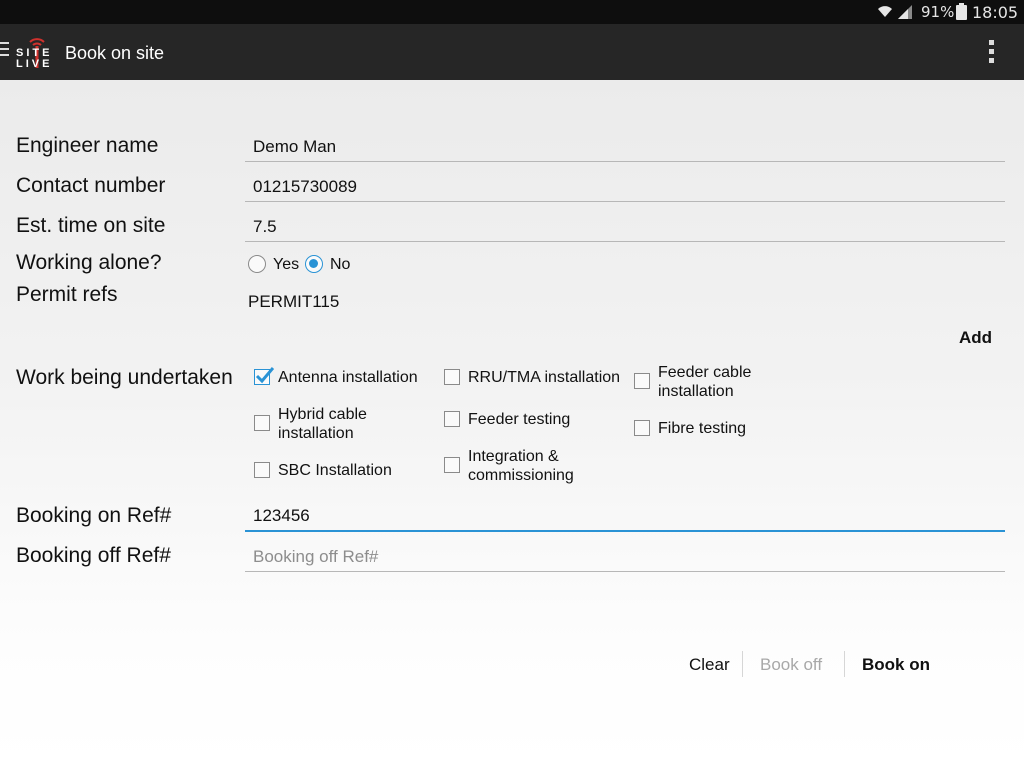  Describe the element at coordinates (91, 225) in the screenshot. I see `est-time-label: Est. time on site` at that location.